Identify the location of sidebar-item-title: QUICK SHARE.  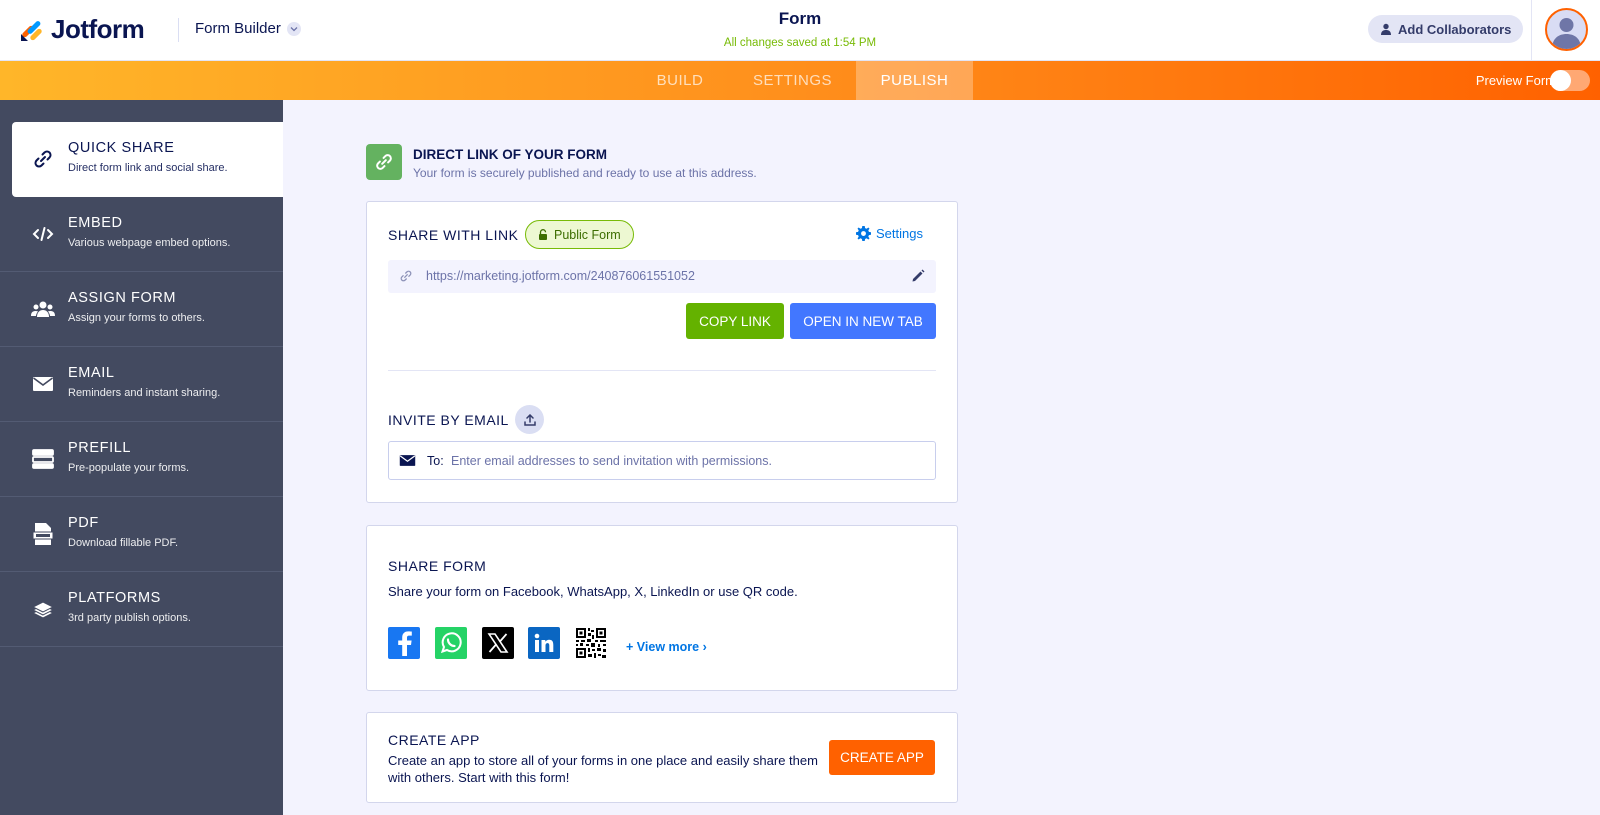
(121, 148).